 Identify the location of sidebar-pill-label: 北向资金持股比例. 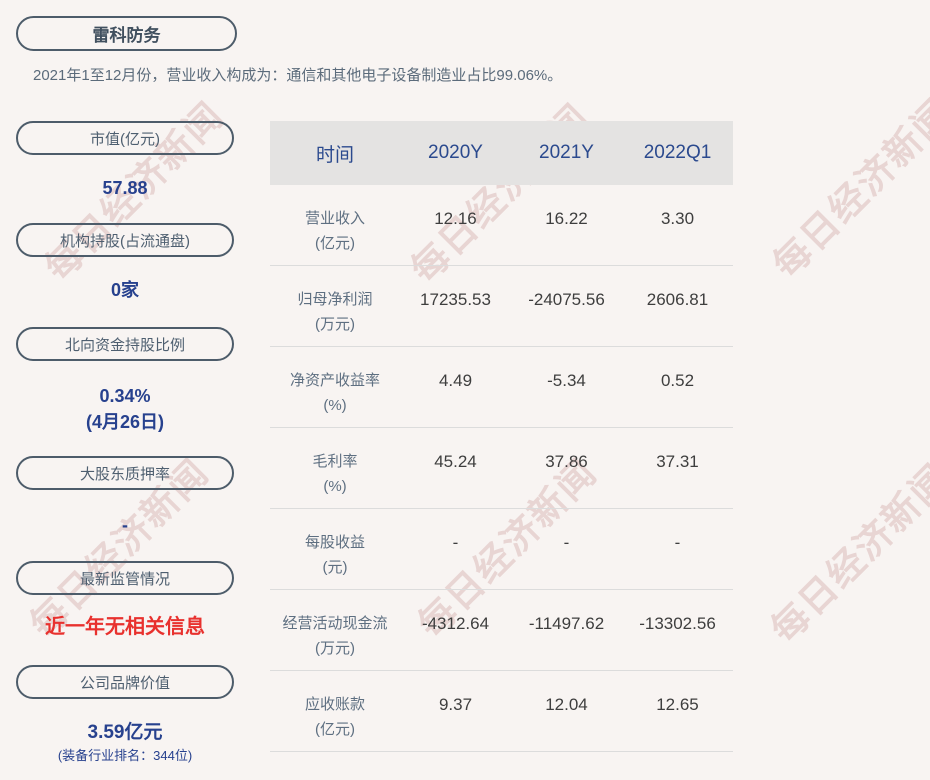
(124, 345).